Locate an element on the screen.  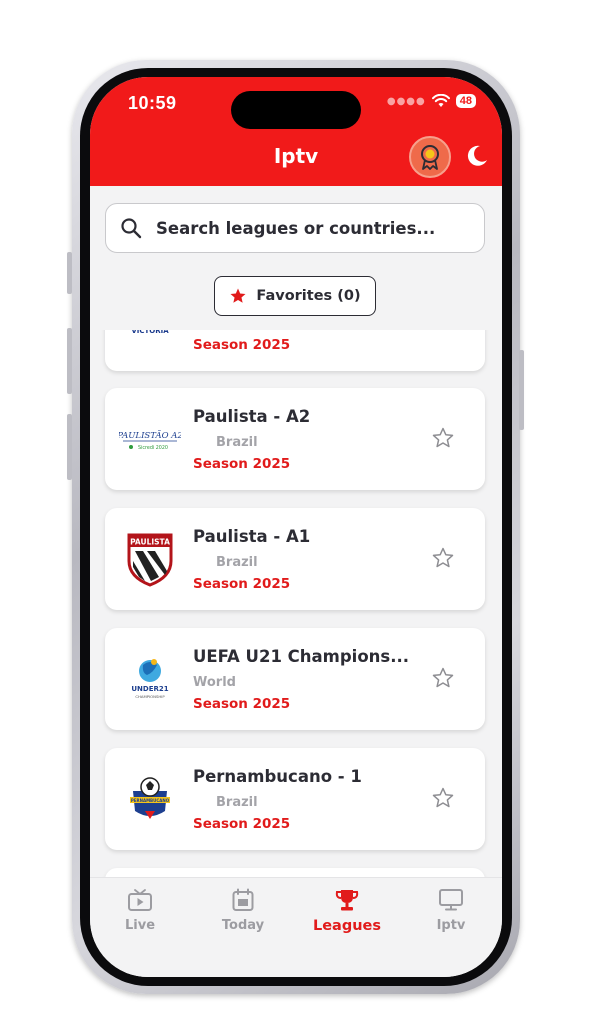
phone-power-button is located at coordinates (521, 390).